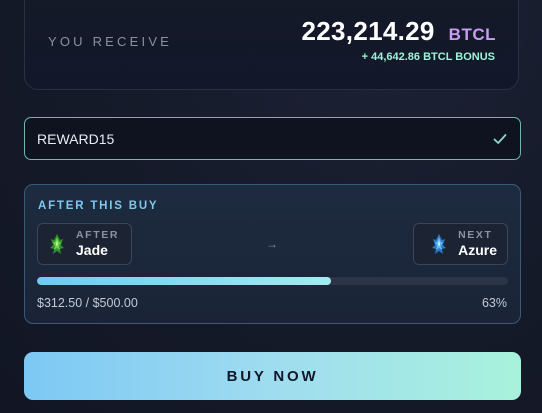  Describe the element at coordinates (494, 303) in the screenshot. I see `progress-percent: 63%` at that location.